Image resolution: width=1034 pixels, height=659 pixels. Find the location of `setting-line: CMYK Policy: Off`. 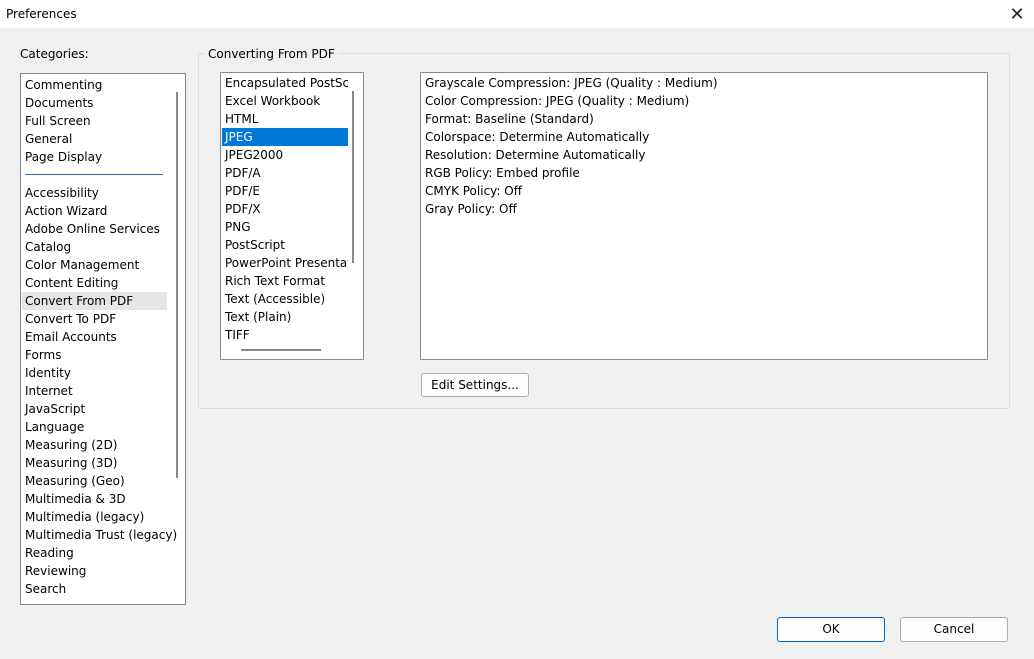

setting-line: CMYK Policy: Off is located at coordinates (473, 191).